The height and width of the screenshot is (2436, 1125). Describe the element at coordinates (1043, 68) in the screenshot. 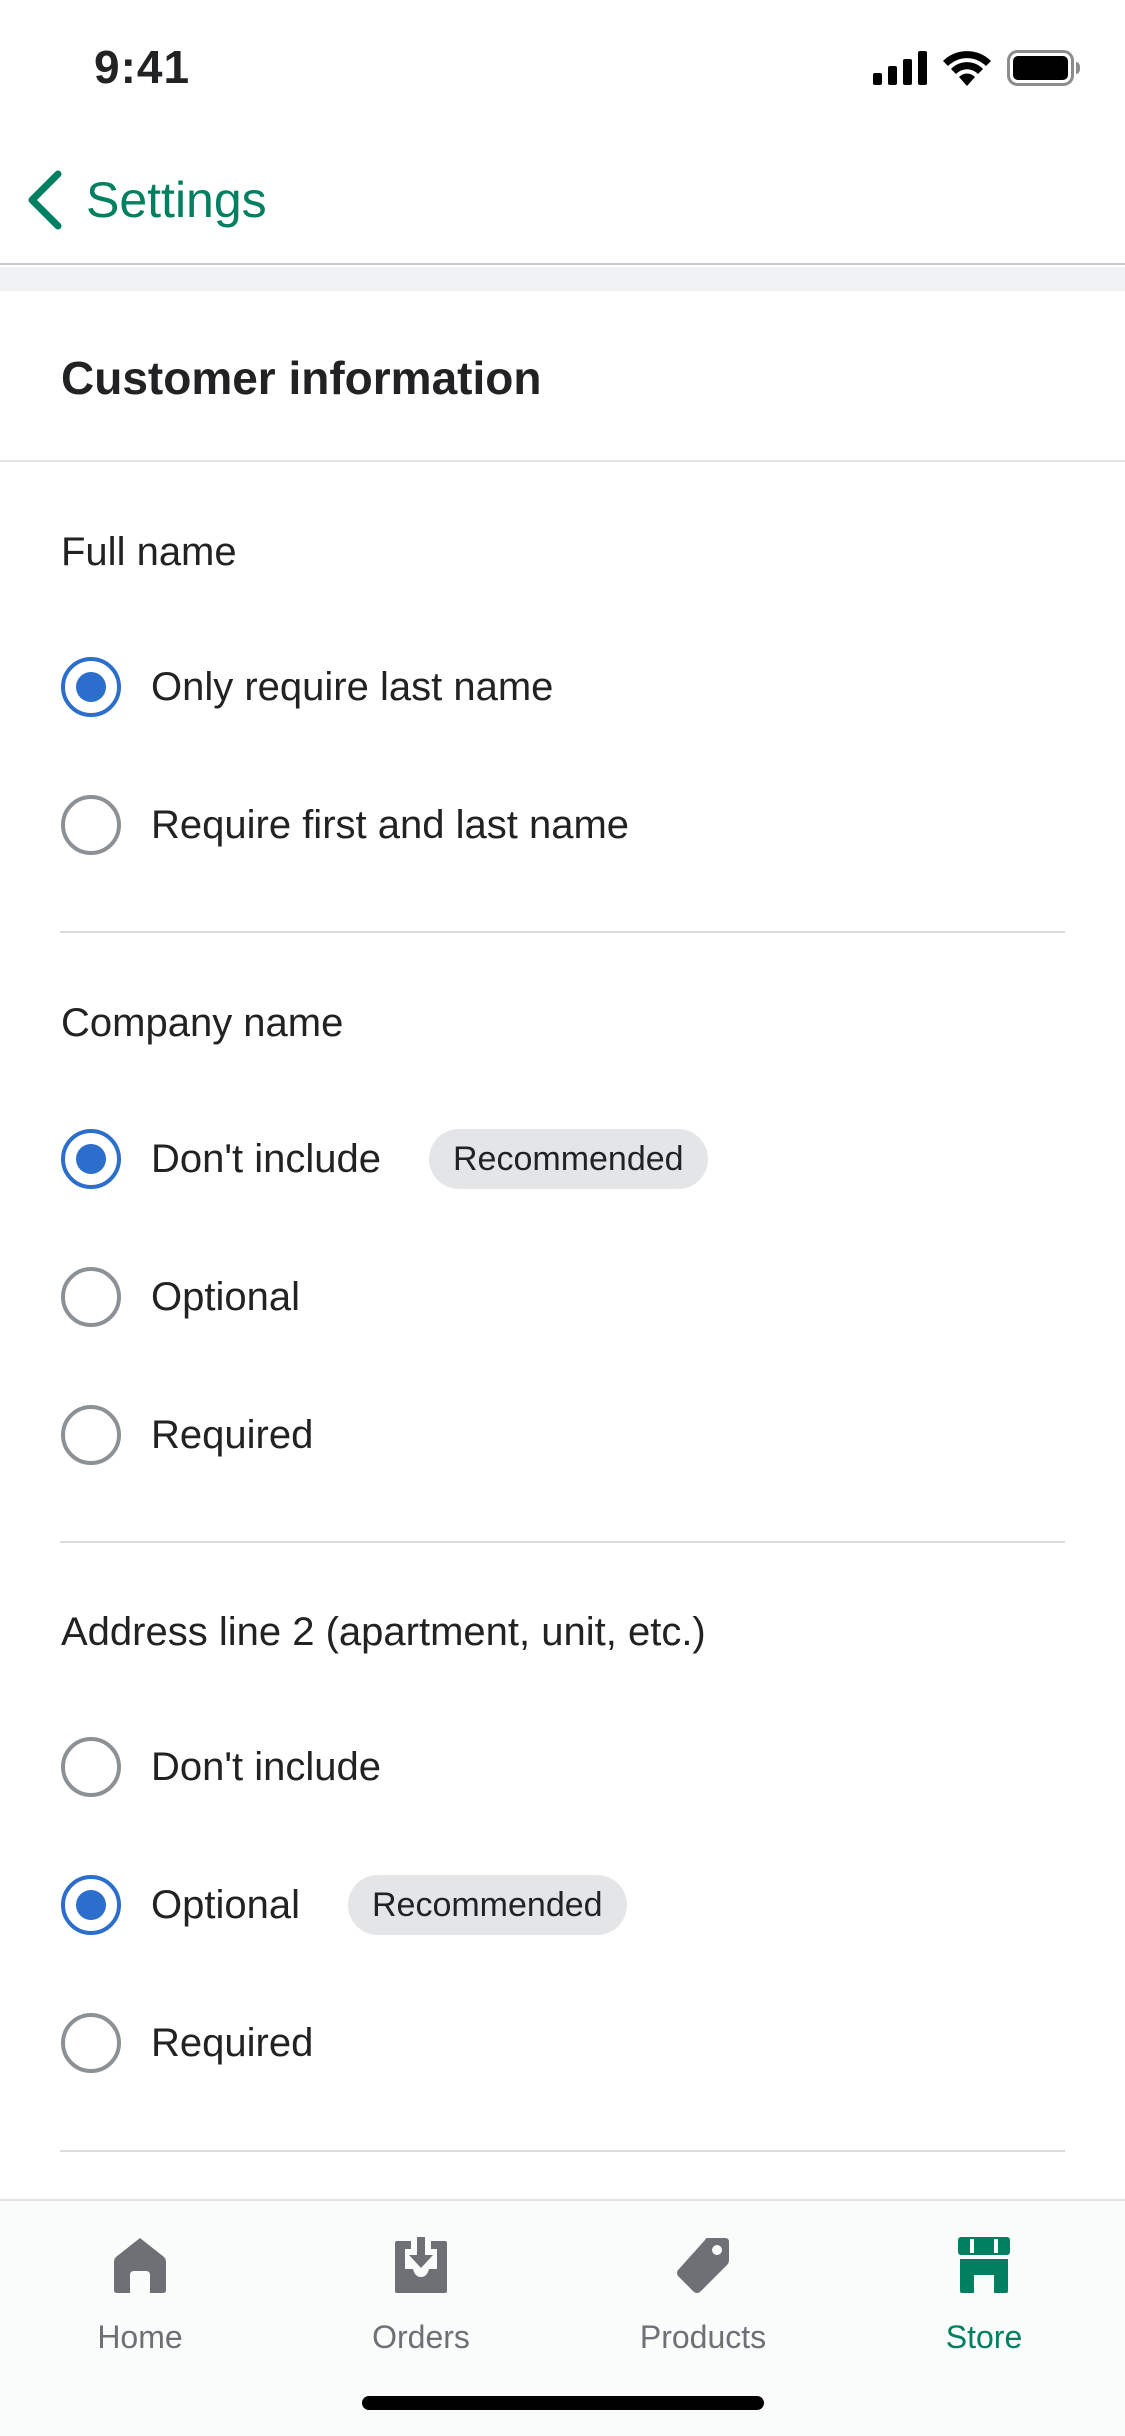

I see `battery-icon` at that location.